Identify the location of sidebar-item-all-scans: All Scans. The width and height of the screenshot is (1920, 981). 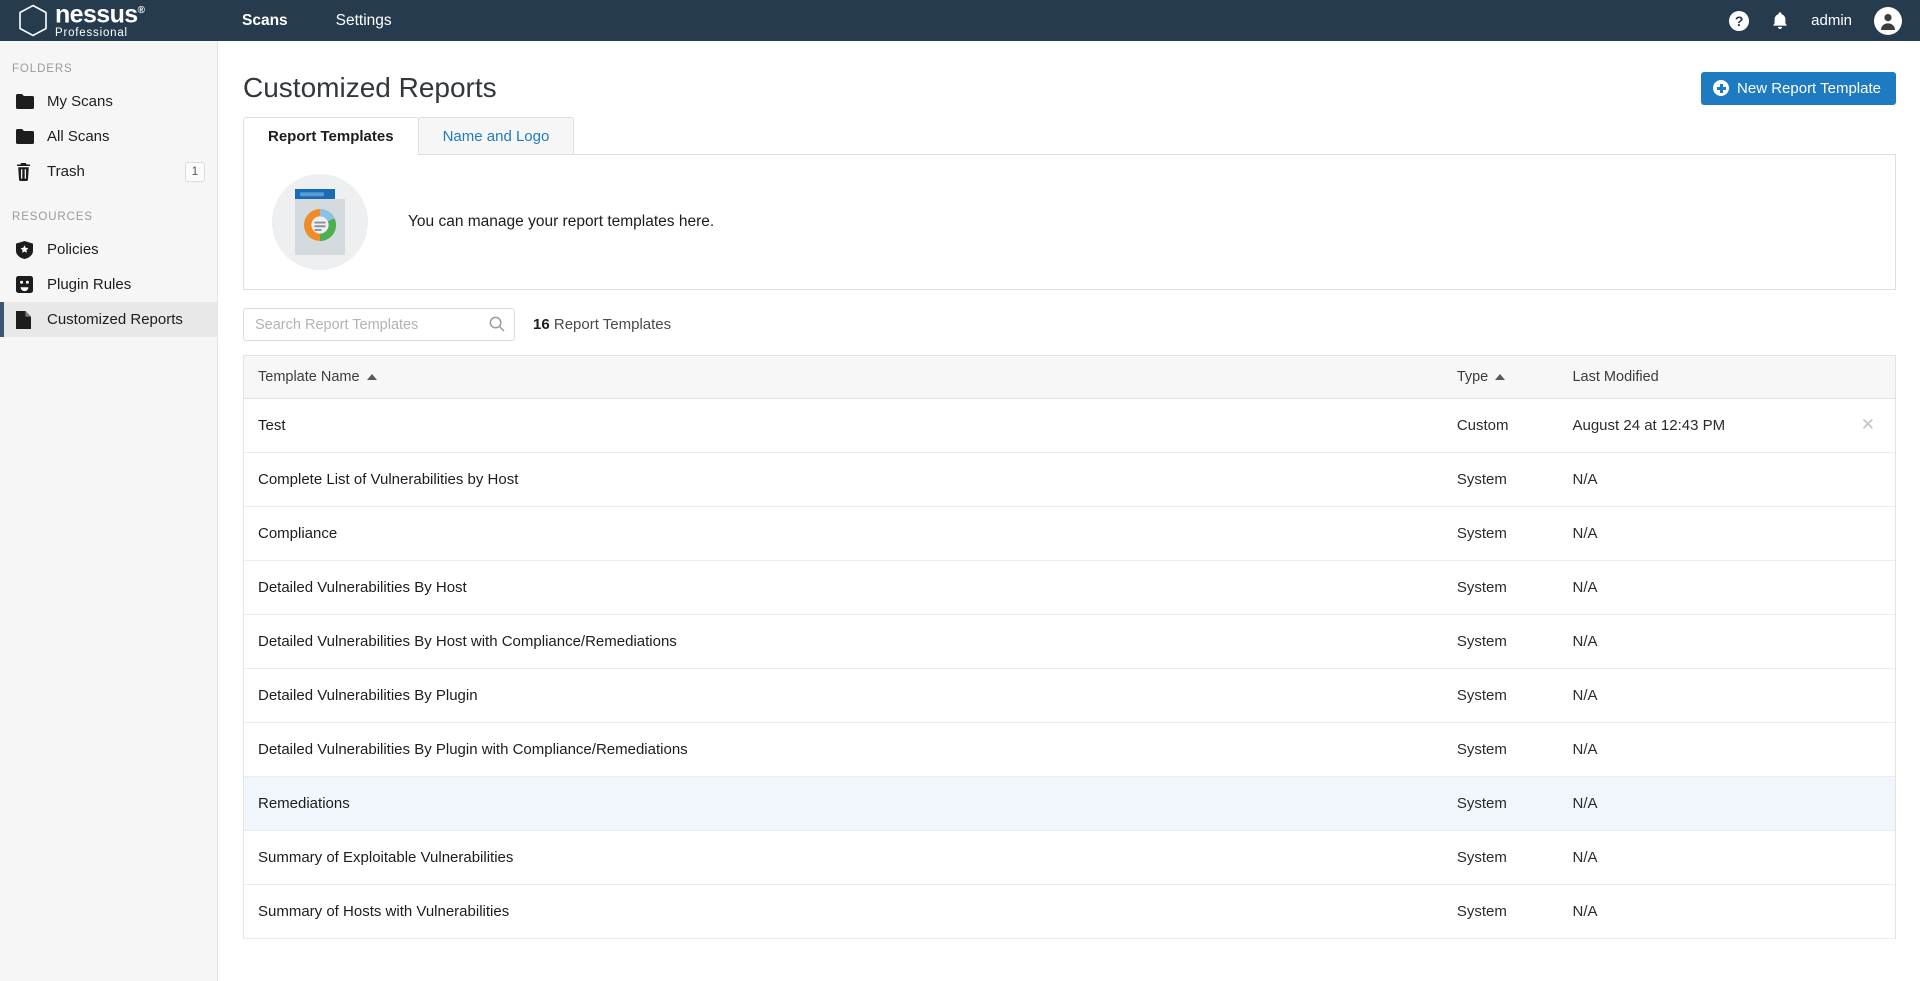
(108, 136).